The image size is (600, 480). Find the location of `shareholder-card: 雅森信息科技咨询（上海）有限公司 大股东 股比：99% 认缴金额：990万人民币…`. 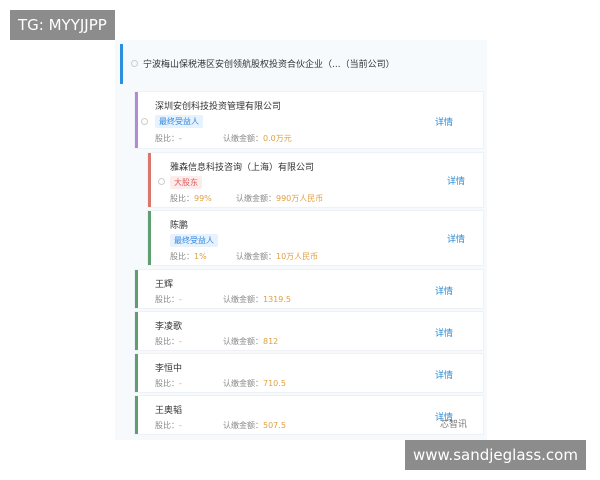

shareholder-card: 雅森信息科技咨询（上海）有限公司 大股东 股比：99% 认缴金额：990万人民币… is located at coordinates (315, 180).